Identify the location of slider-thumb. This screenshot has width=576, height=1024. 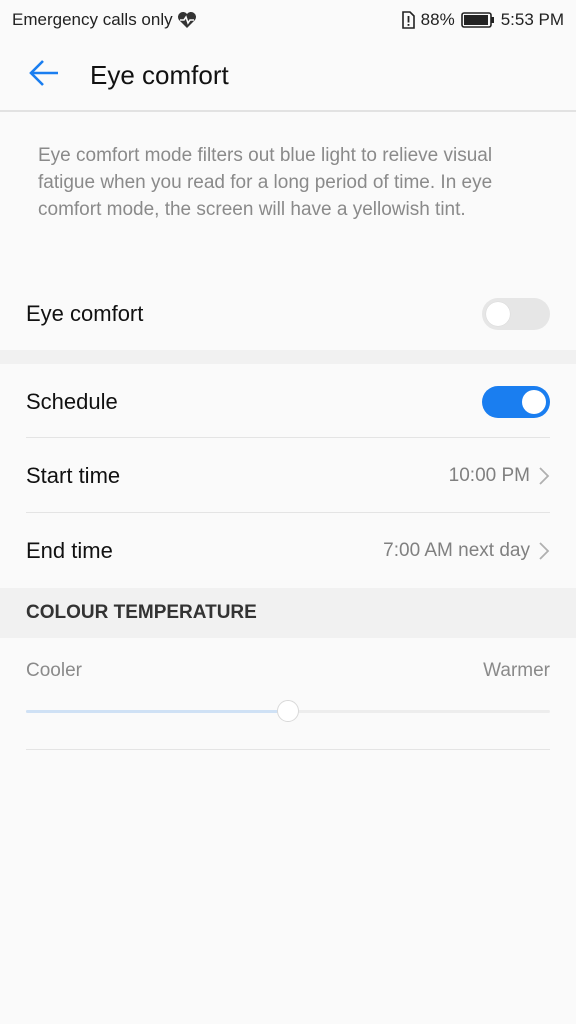
(288, 711).